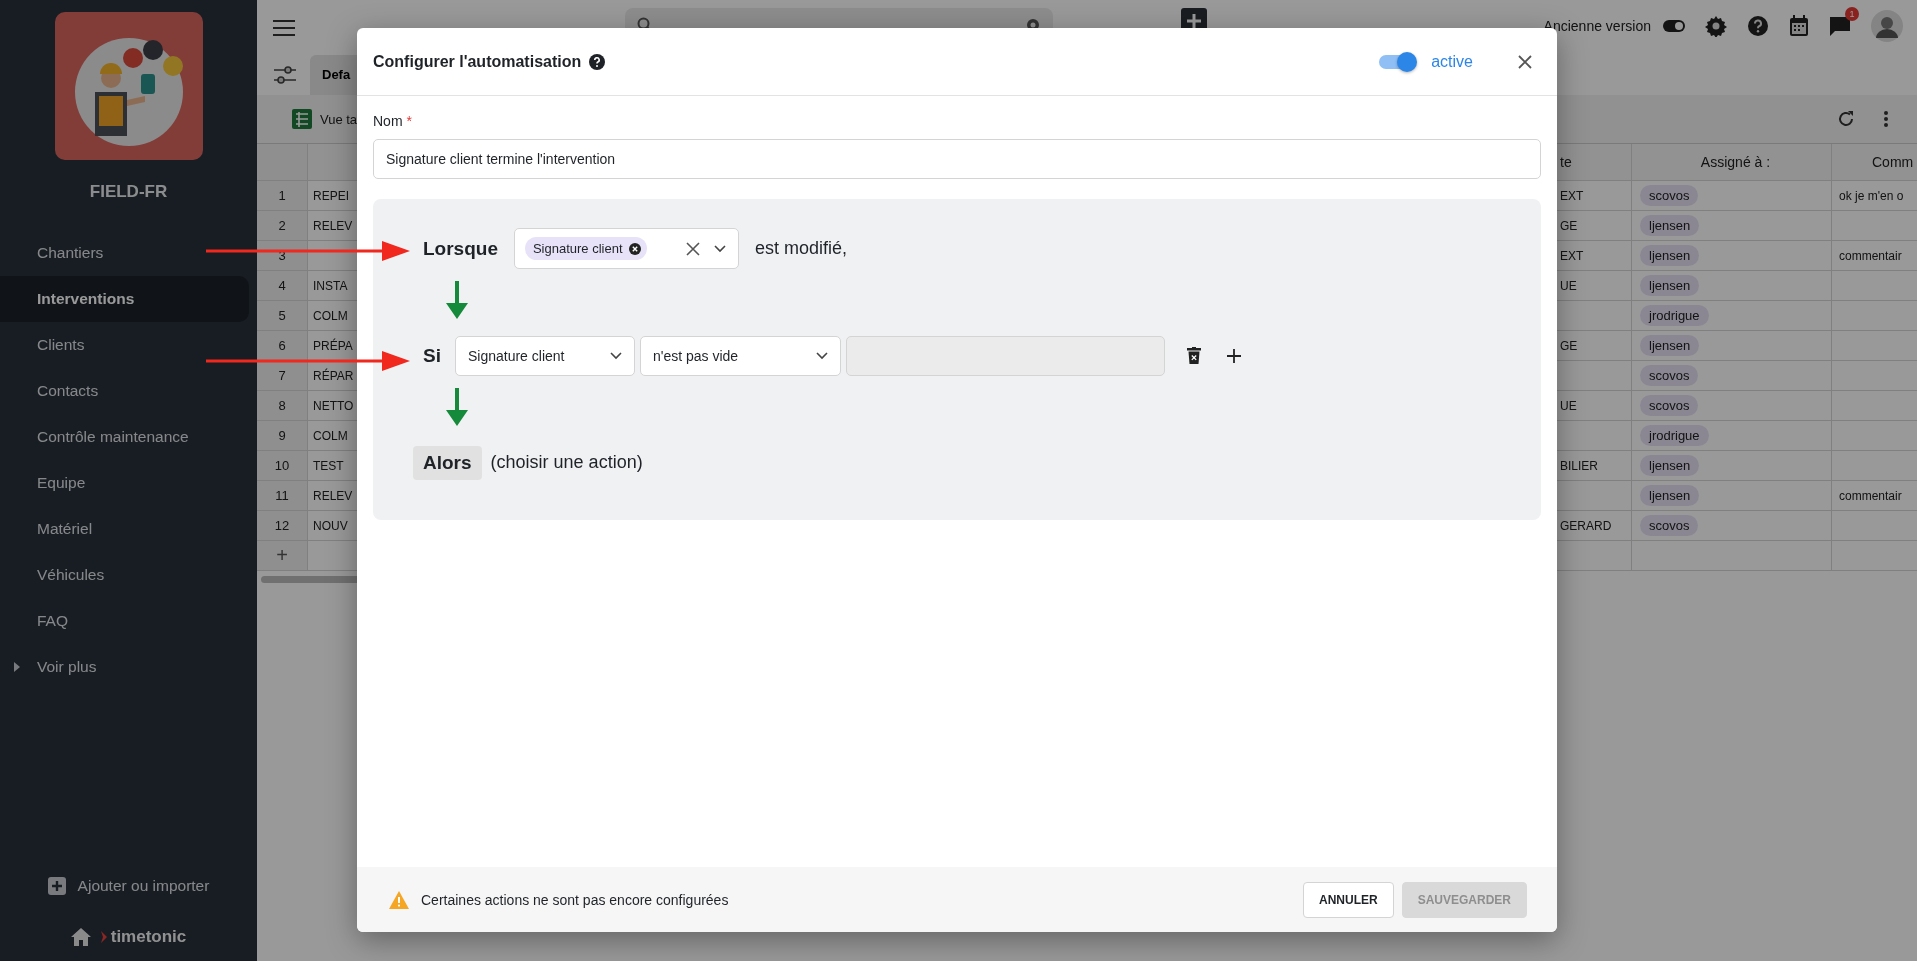 The width and height of the screenshot is (1917, 961). What do you see at coordinates (333, 75) in the screenshot?
I see `view-tab: Defa` at bounding box center [333, 75].